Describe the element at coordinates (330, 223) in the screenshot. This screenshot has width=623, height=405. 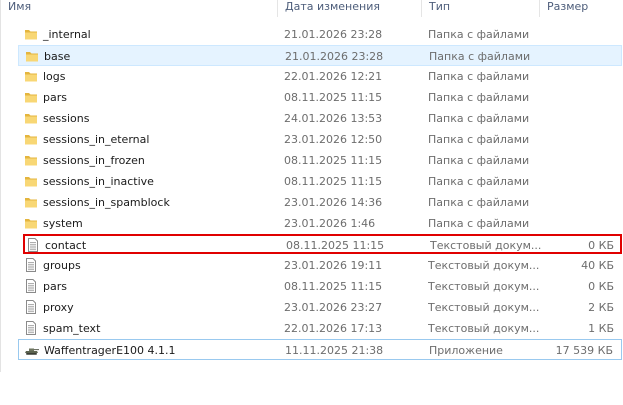
I see `modified-date: 23.01.2026 1:46` at that location.